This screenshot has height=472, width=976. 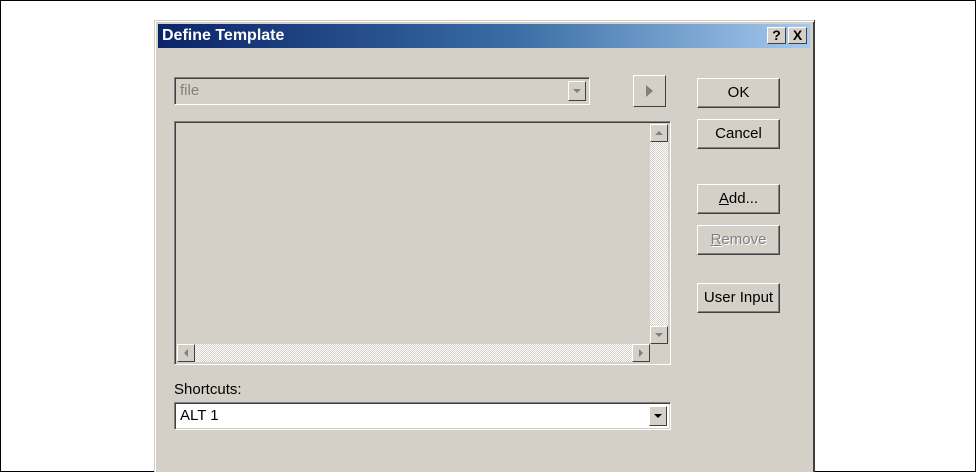 I want to click on play-icon, so click(x=649, y=91).